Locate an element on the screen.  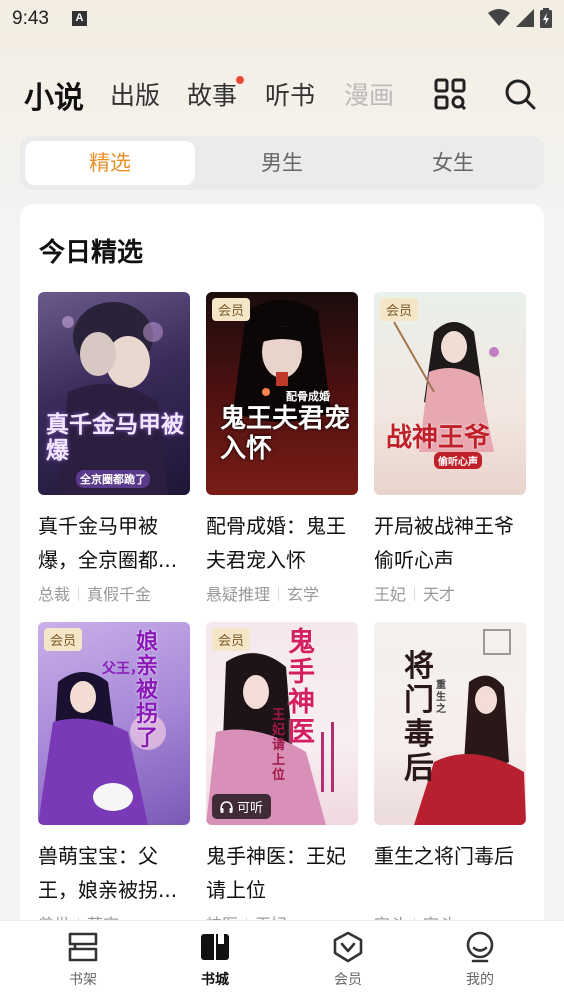
book-tags: 王妃 天才 is located at coordinates (450, 593).